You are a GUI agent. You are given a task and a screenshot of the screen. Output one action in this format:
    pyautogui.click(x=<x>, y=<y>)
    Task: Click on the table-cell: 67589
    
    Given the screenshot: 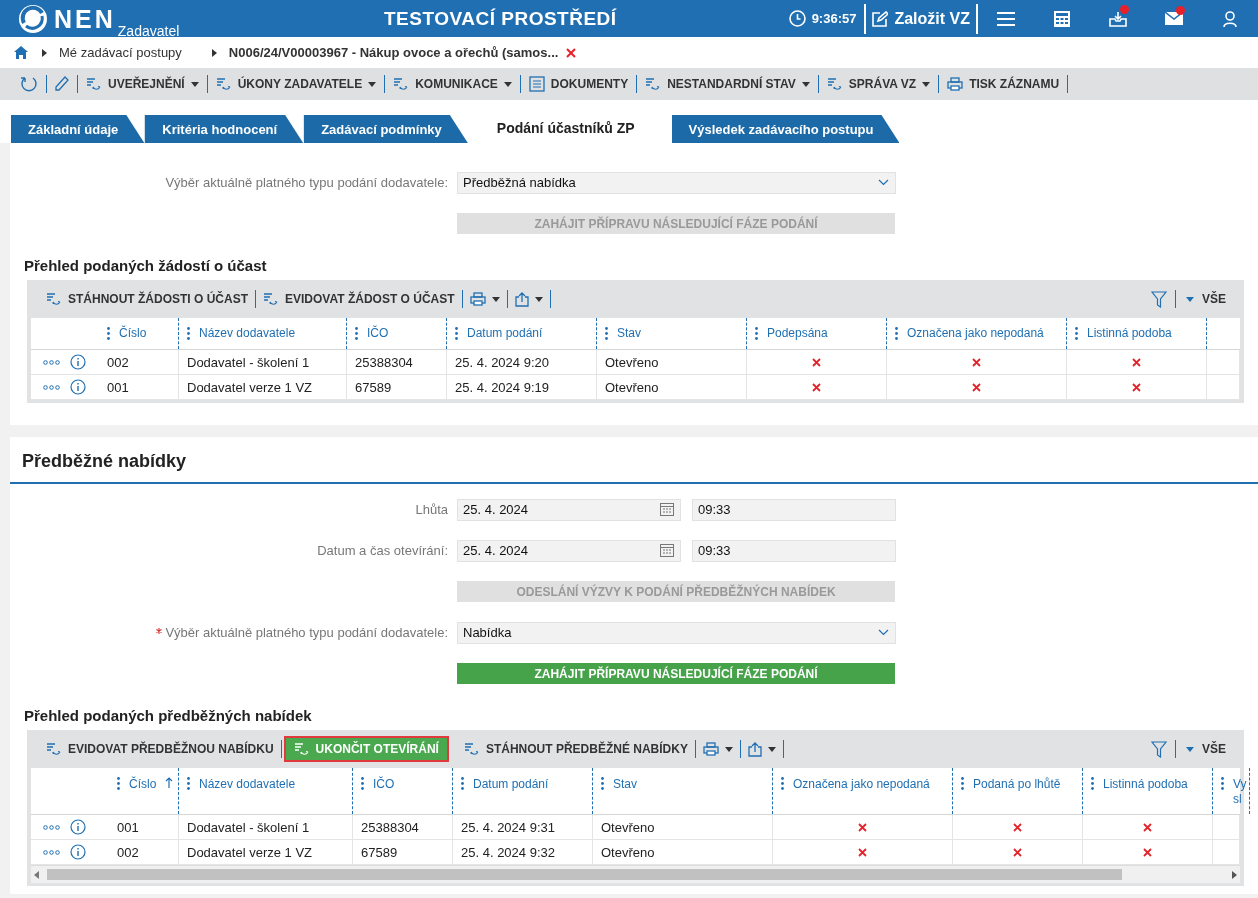 What is the action you would take?
    pyautogui.click(x=403, y=852)
    